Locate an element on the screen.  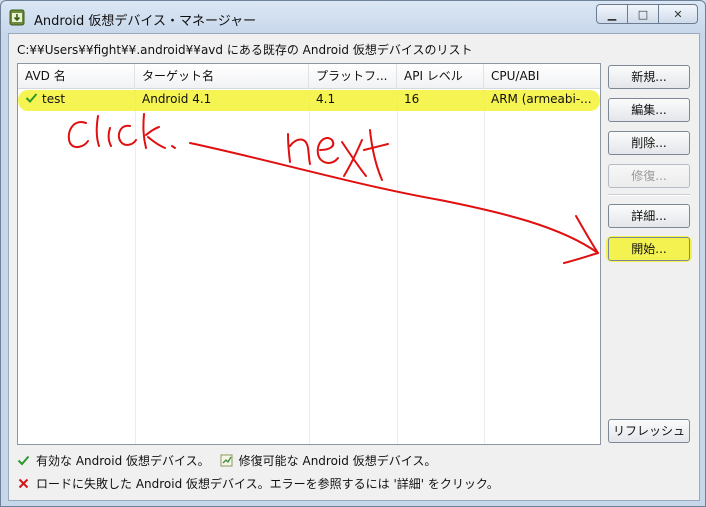
maximize-icon: □ is located at coordinates (643, 14).